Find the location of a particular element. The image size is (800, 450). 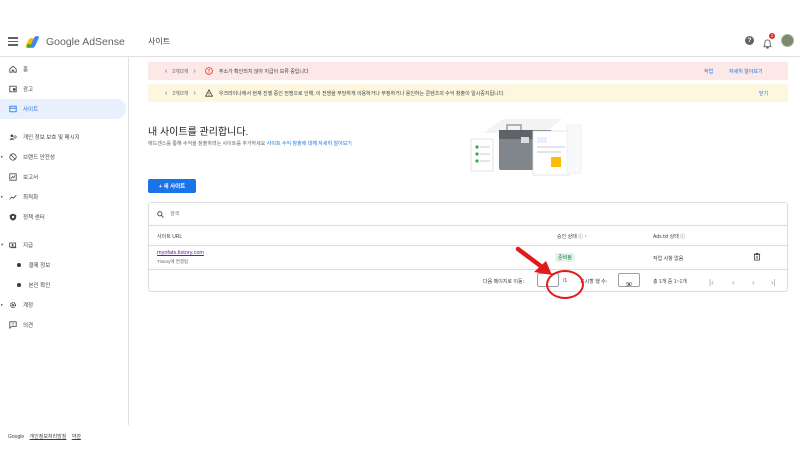

search-input is located at coordinates (320, 214).